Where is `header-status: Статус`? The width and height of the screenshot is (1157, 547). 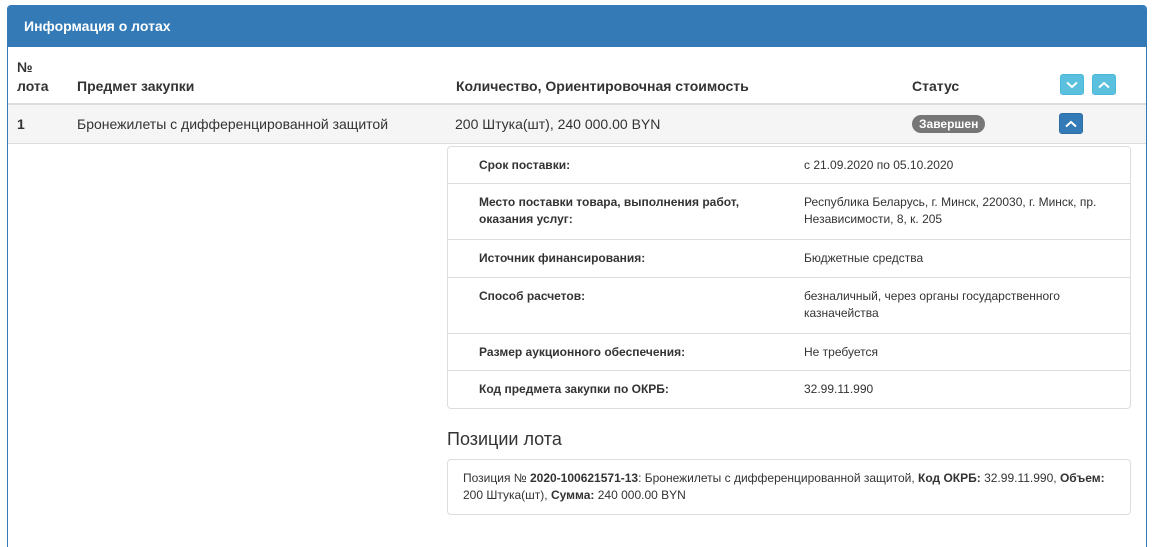 header-status: Статус is located at coordinates (936, 86).